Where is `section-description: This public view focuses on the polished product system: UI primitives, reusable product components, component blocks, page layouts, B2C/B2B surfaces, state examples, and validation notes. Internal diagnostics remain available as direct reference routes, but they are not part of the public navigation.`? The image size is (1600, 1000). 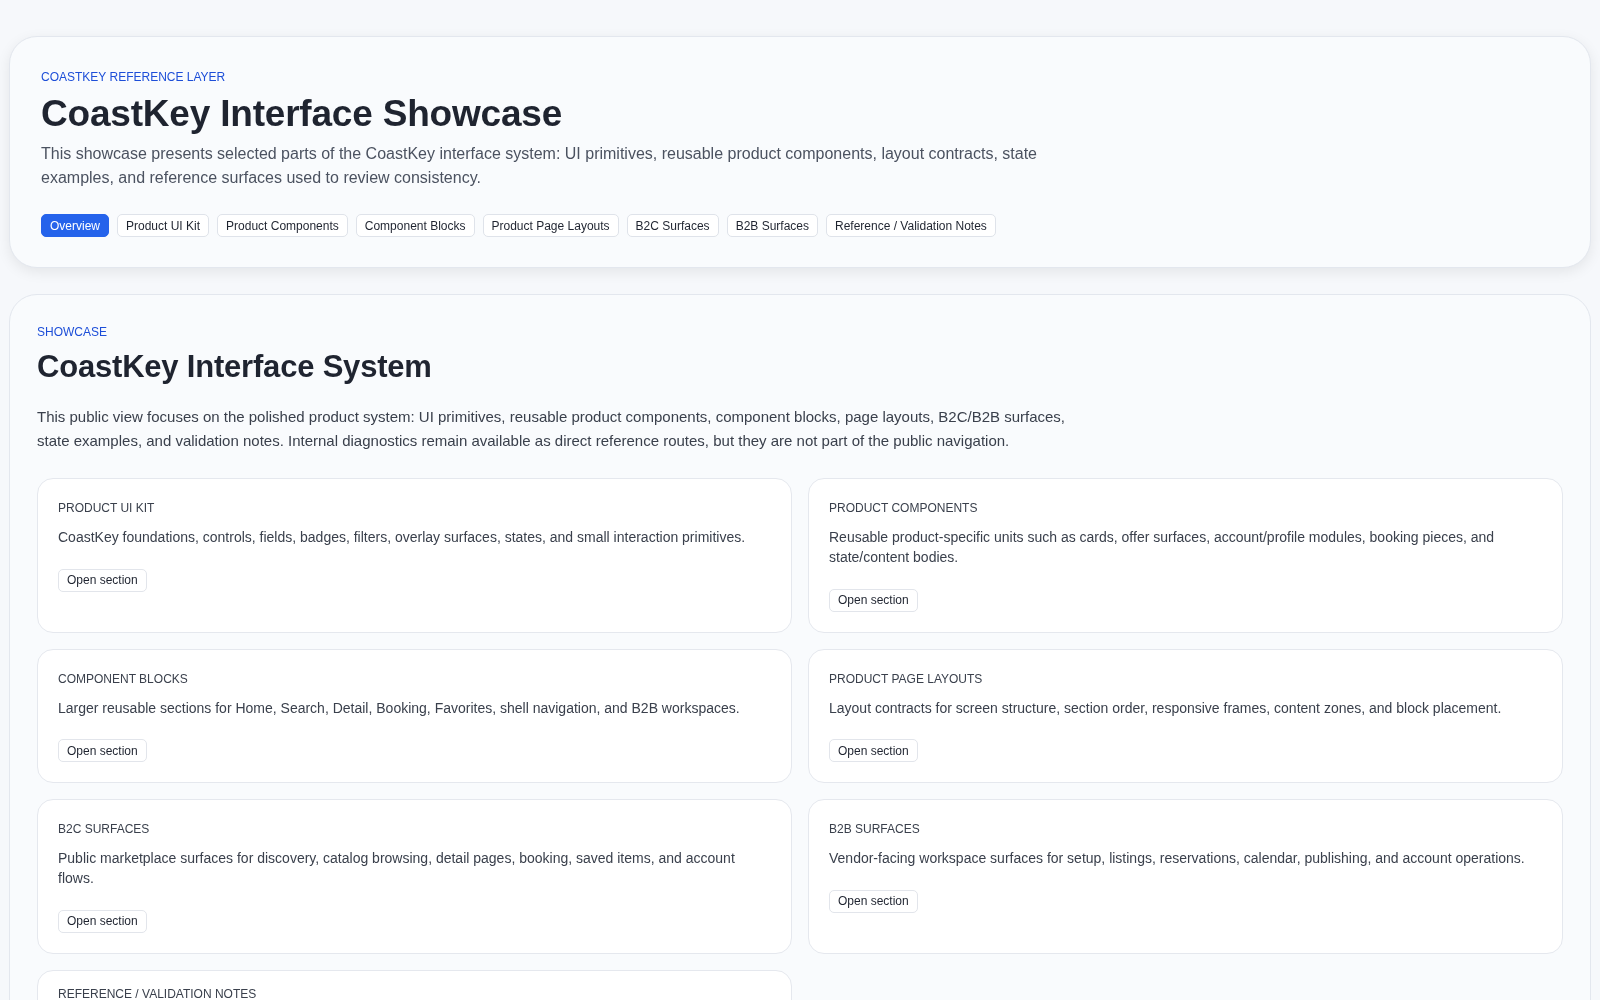
section-description: This public view focuses on the polished product system: UI primitives, reusable product components, component blocks, page layouts, B2C/B2B surfaces, state examples, and validation notes. Internal diagnostics remain available as direct reference routes, but they are not part of the public navigation. is located at coordinates (551, 429).